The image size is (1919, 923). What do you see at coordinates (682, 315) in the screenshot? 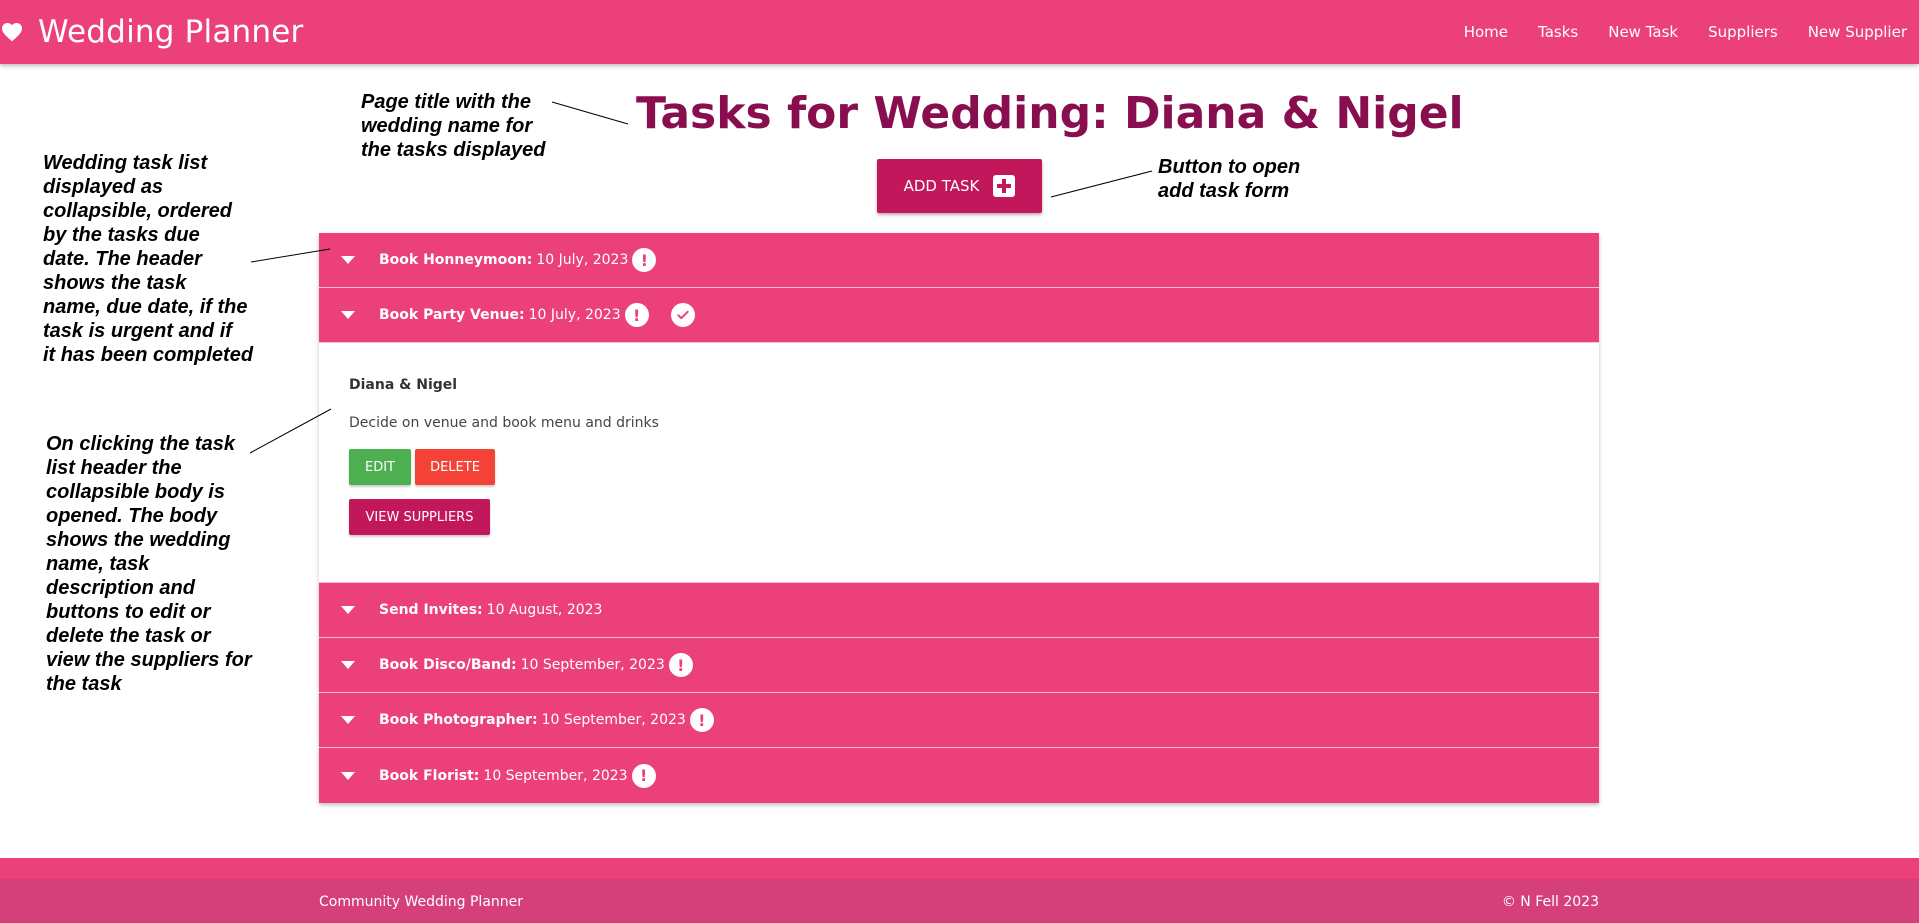
I see `completed-check-icon` at bounding box center [682, 315].